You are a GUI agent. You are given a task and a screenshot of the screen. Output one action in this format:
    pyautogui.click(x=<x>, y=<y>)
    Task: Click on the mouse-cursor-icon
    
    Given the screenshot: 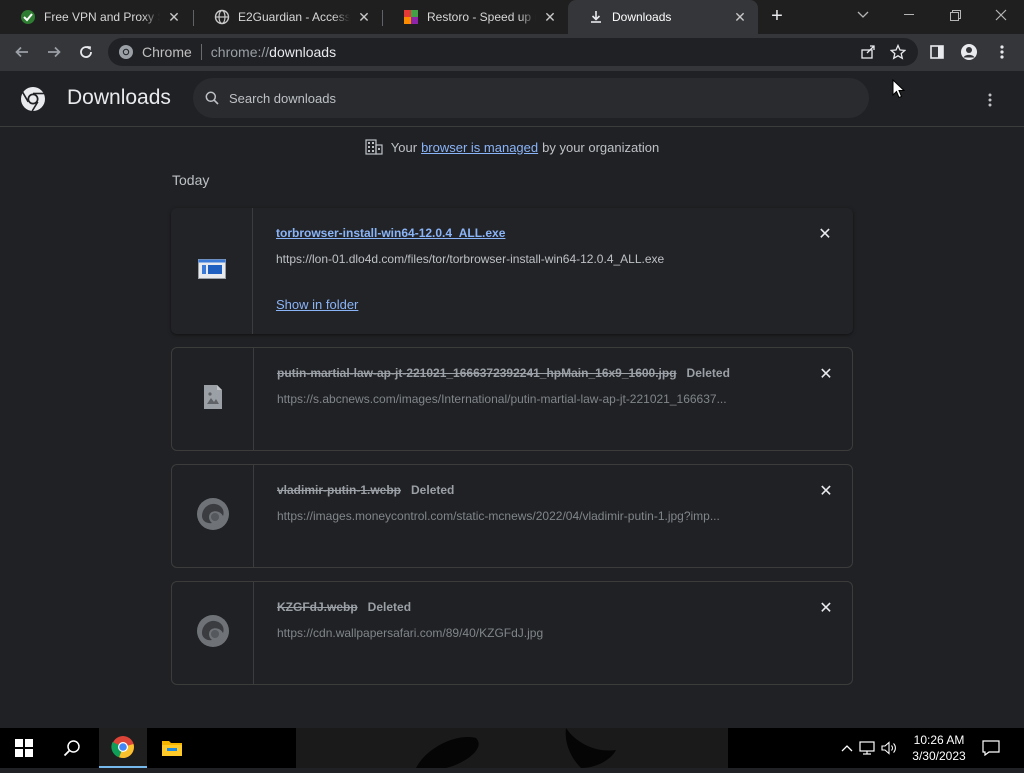 What is the action you would take?
    pyautogui.click(x=899, y=91)
    